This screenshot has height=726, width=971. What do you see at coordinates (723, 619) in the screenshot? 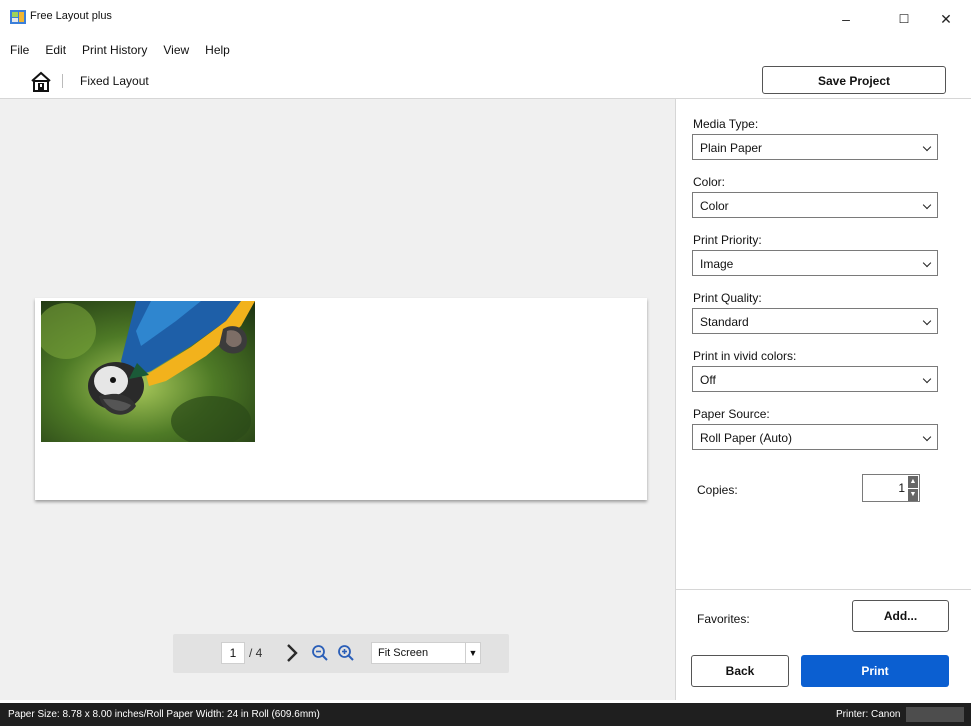
I see `favorites-label: Favorites:` at bounding box center [723, 619].